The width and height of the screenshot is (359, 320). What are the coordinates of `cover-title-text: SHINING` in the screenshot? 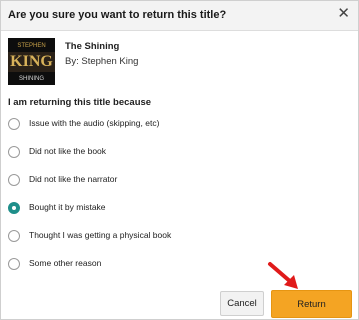 It's located at (31, 79).